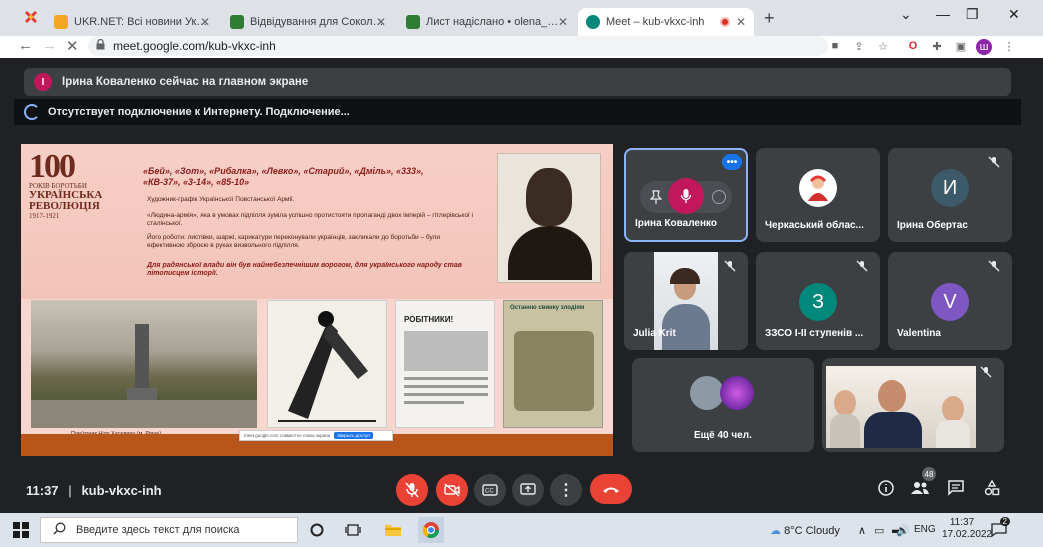  Describe the element at coordinates (883, 46) in the screenshot. I see `bookmark-star-icon: ☆` at that location.